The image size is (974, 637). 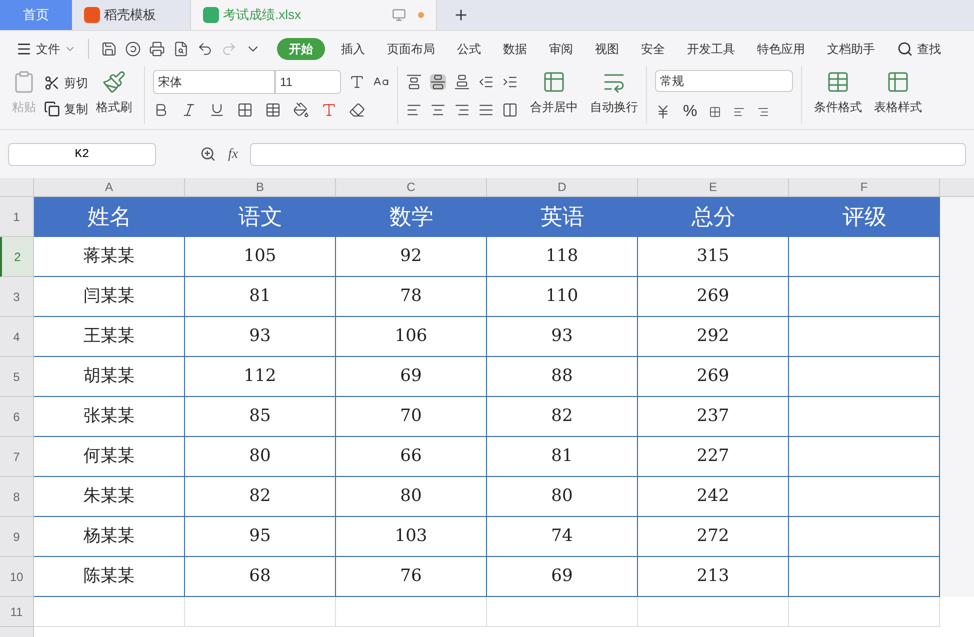 What do you see at coordinates (864, 187) in the screenshot?
I see `column-header: F` at bounding box center [864, 187].